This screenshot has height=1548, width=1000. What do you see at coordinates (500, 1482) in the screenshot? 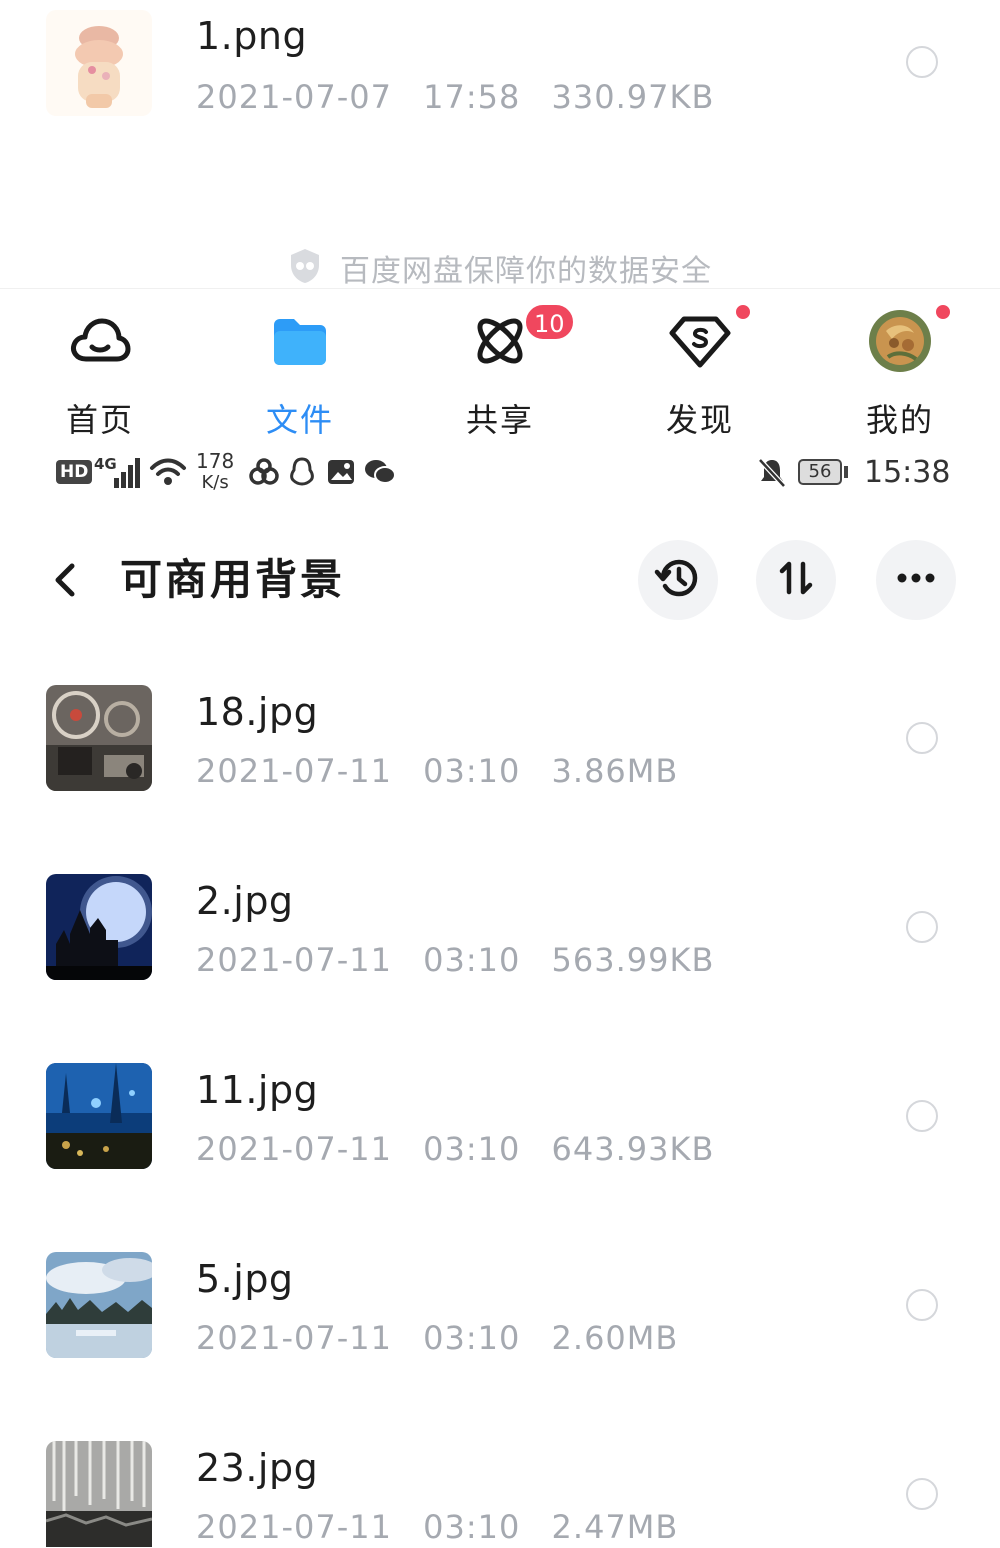
I see `list-item: 23.jpg 2021-07-11 03:10 2.47MB` at bounding box center [500, 1482].